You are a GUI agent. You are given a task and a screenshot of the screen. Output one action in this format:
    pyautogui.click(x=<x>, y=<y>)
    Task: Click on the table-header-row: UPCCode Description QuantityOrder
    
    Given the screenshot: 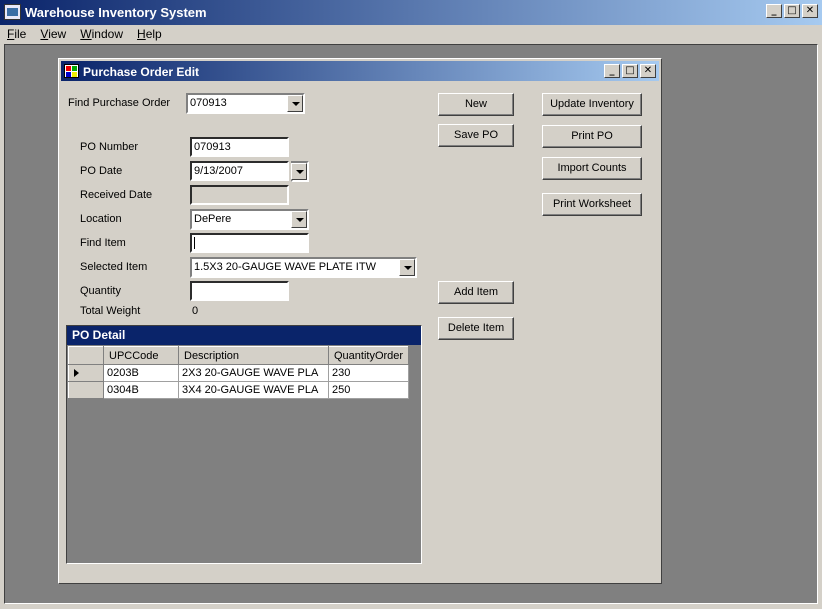 What is the action you would take?
    pyautogui.click(x=239, y=355)
    